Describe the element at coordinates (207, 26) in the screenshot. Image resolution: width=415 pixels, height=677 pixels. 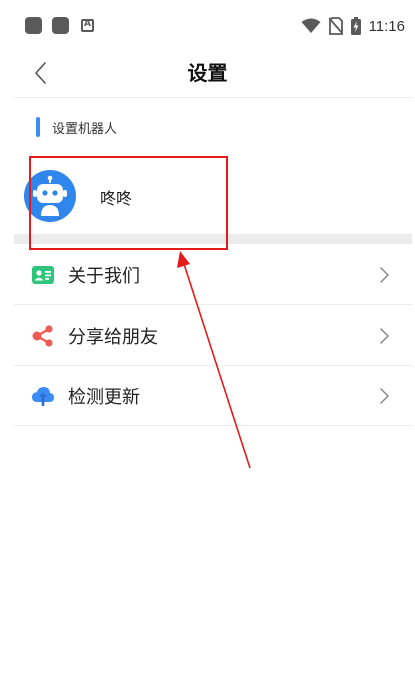
I see `status-bar: A 11:16` at that location.